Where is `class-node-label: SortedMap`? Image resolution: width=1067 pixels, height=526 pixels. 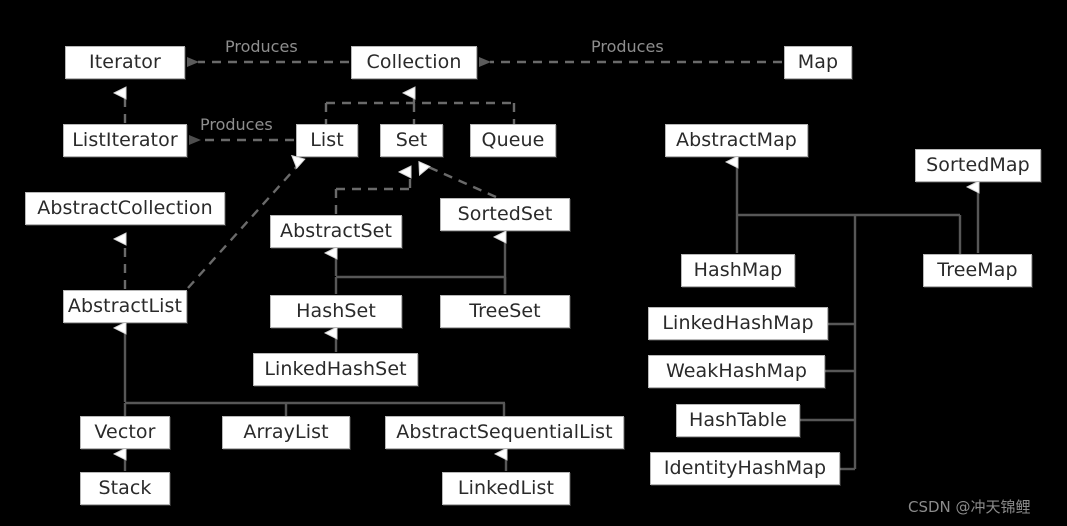 class-node-label: SortedMap is located at coordinates (978, 165).